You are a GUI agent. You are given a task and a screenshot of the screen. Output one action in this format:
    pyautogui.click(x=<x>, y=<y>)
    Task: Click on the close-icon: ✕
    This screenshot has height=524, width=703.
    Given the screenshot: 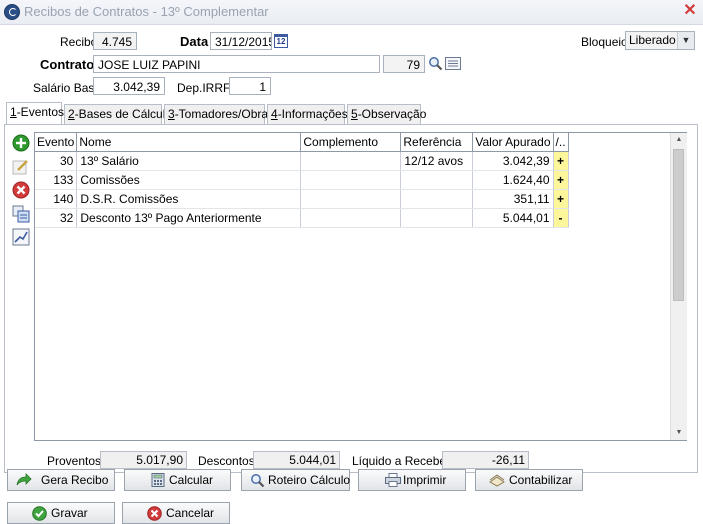 What is the action you would take?
    pyautogui.click(x=690, y=11)
    